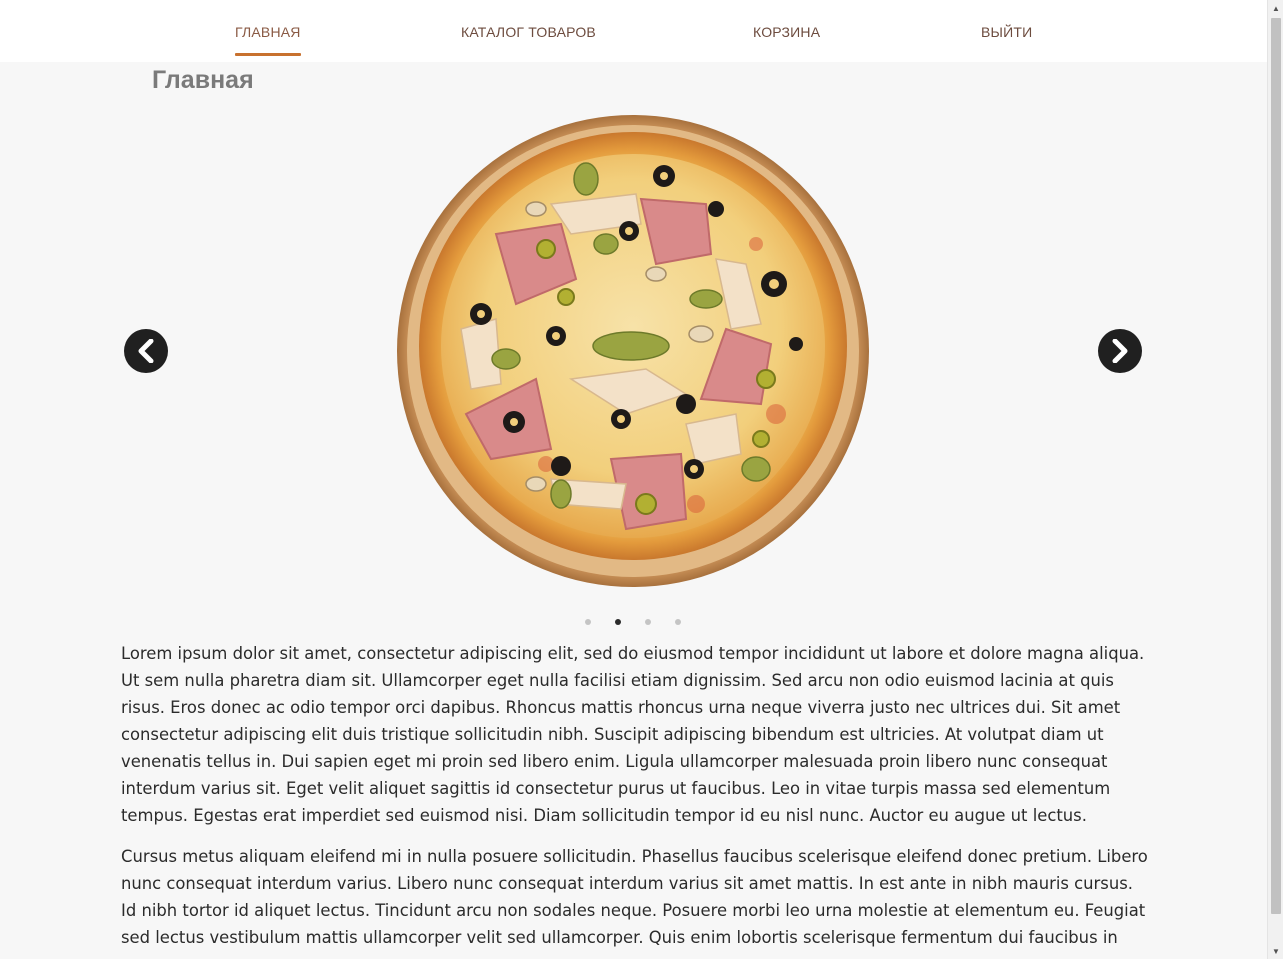 This screenshot has height=959, width=1283. I want to click on nav-item-label: ВЫЙТИ, so click(1007, 32).